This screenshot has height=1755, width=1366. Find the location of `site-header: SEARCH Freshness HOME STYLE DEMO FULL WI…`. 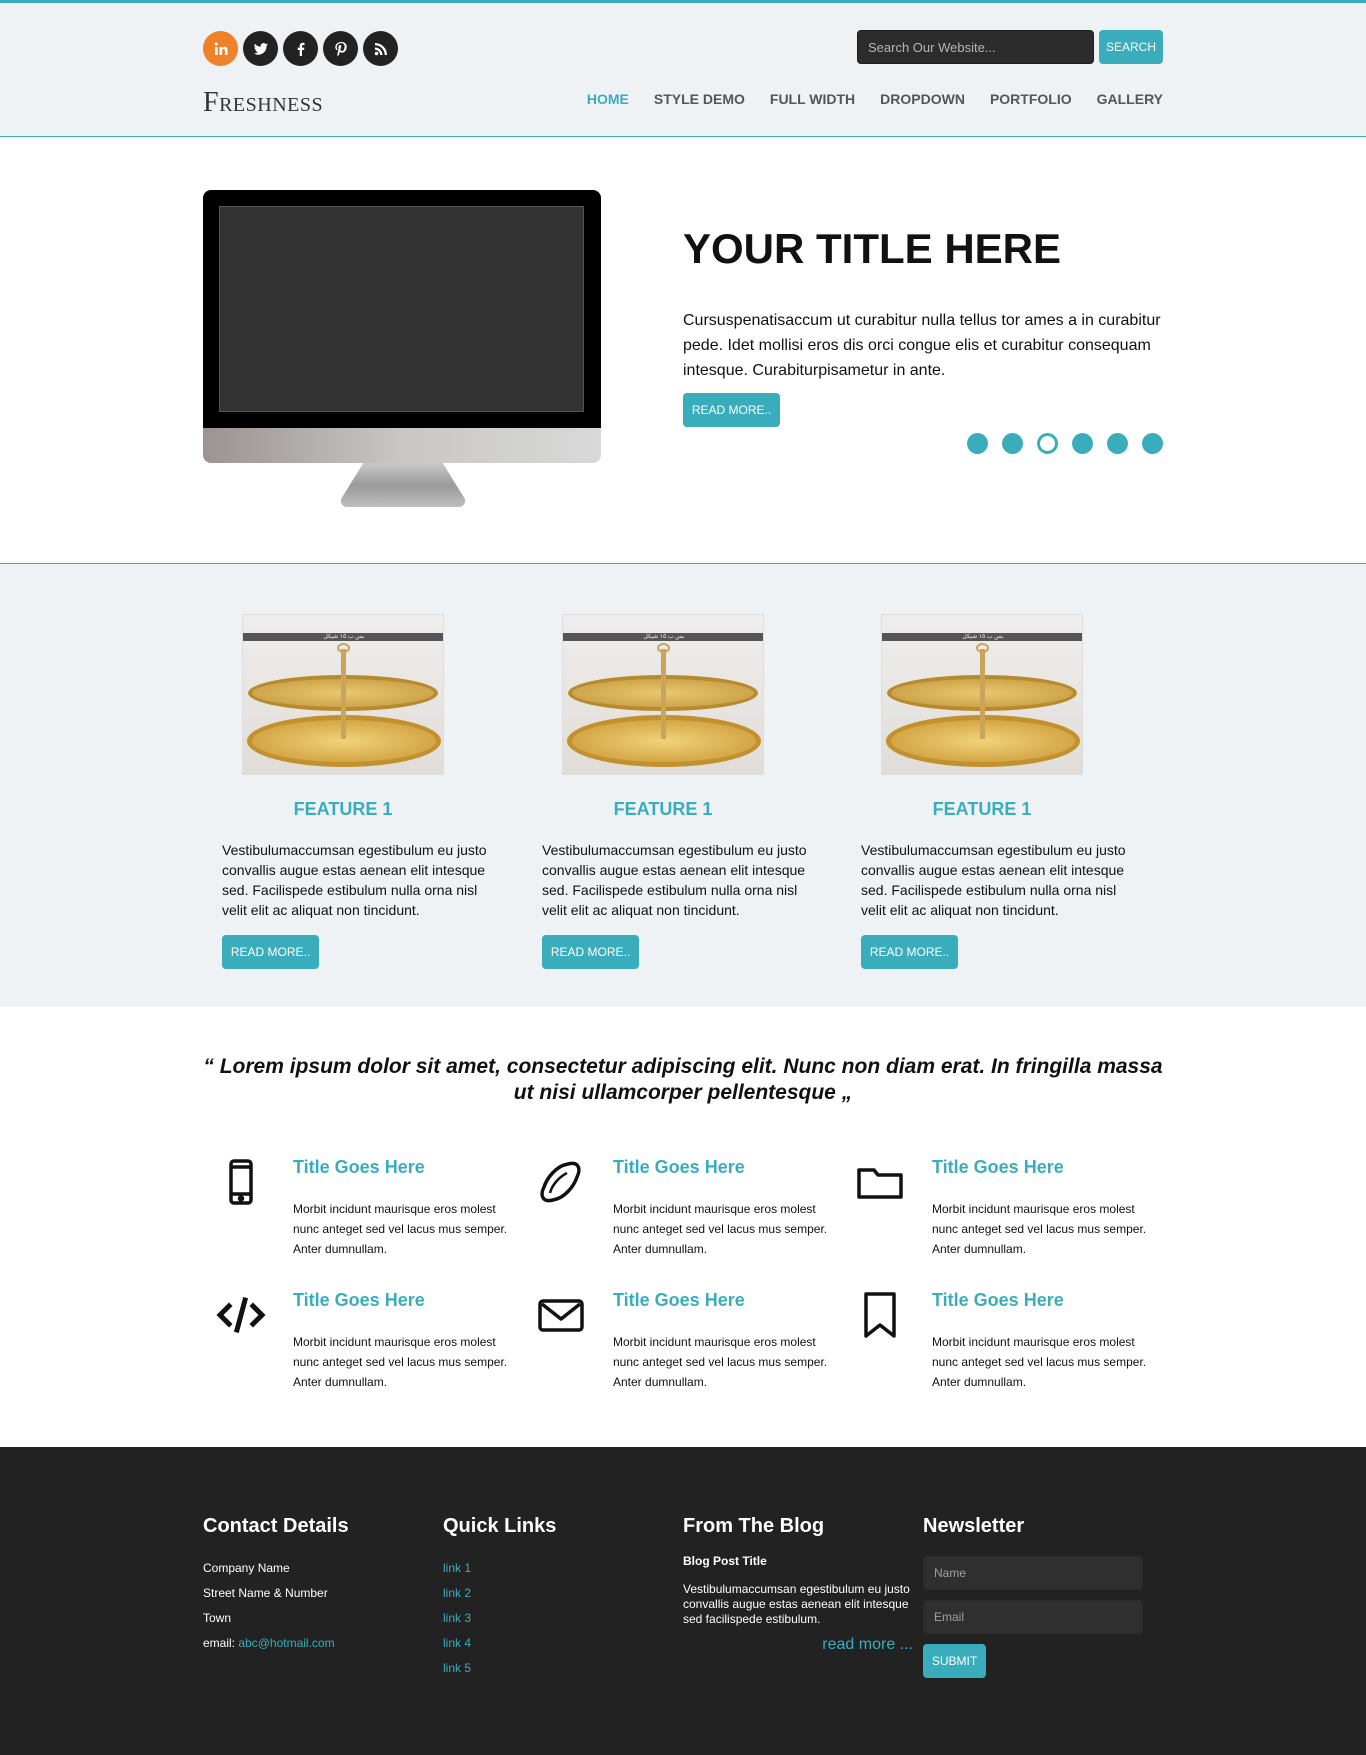

site-header: SEARCH Freshness HOME STYLE DEMO FULL WI… is located at coordinates (683, 68).